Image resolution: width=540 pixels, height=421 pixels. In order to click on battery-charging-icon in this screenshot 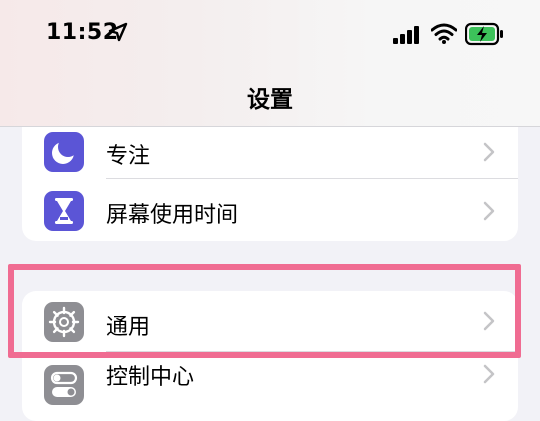, I will do `click(484, 34)`.